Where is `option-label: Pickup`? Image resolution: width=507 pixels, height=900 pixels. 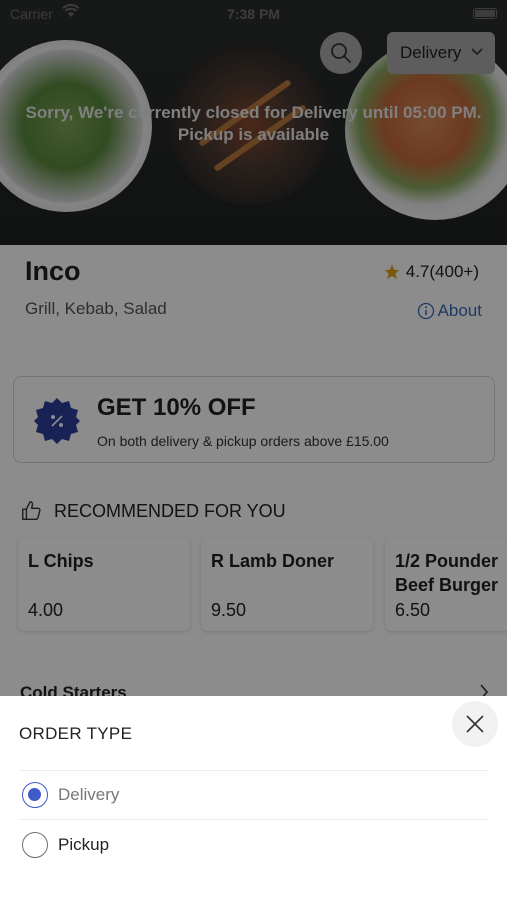
option-label: Pickup is located at coordinates (84, 844).